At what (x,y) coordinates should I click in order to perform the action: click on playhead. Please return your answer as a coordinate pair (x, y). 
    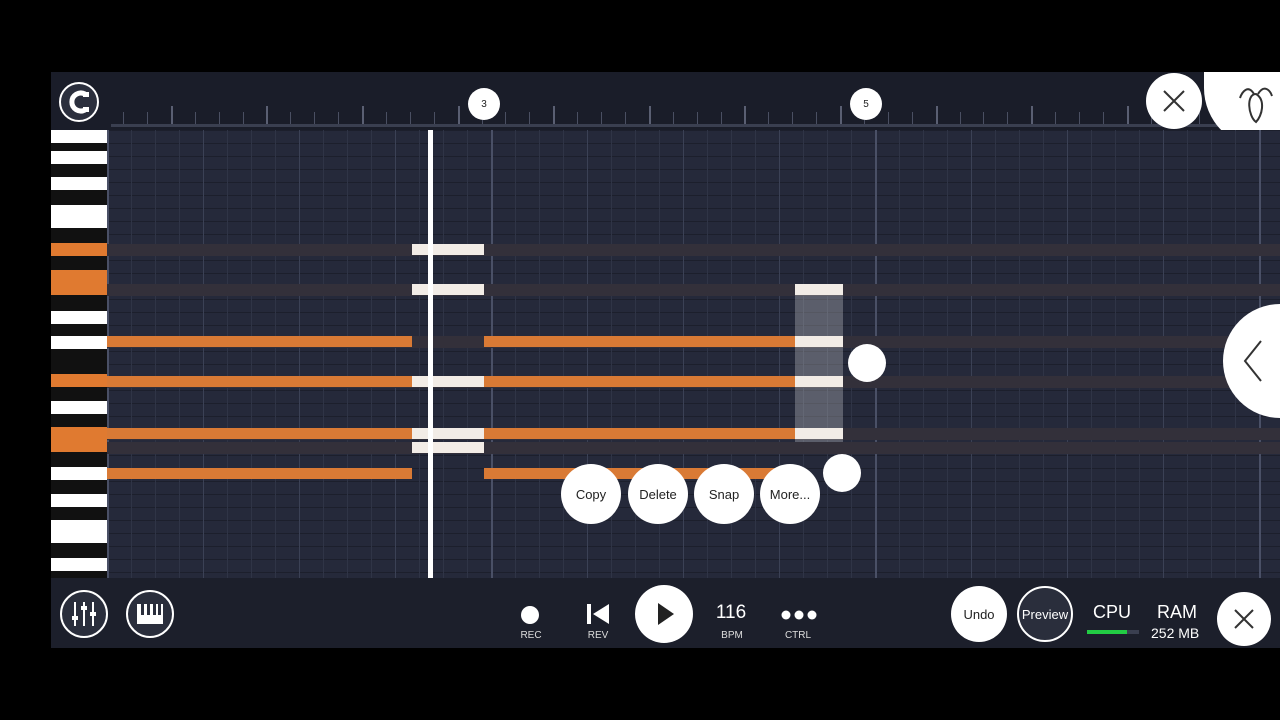
    Looking at the image, I should click on (430, 354).